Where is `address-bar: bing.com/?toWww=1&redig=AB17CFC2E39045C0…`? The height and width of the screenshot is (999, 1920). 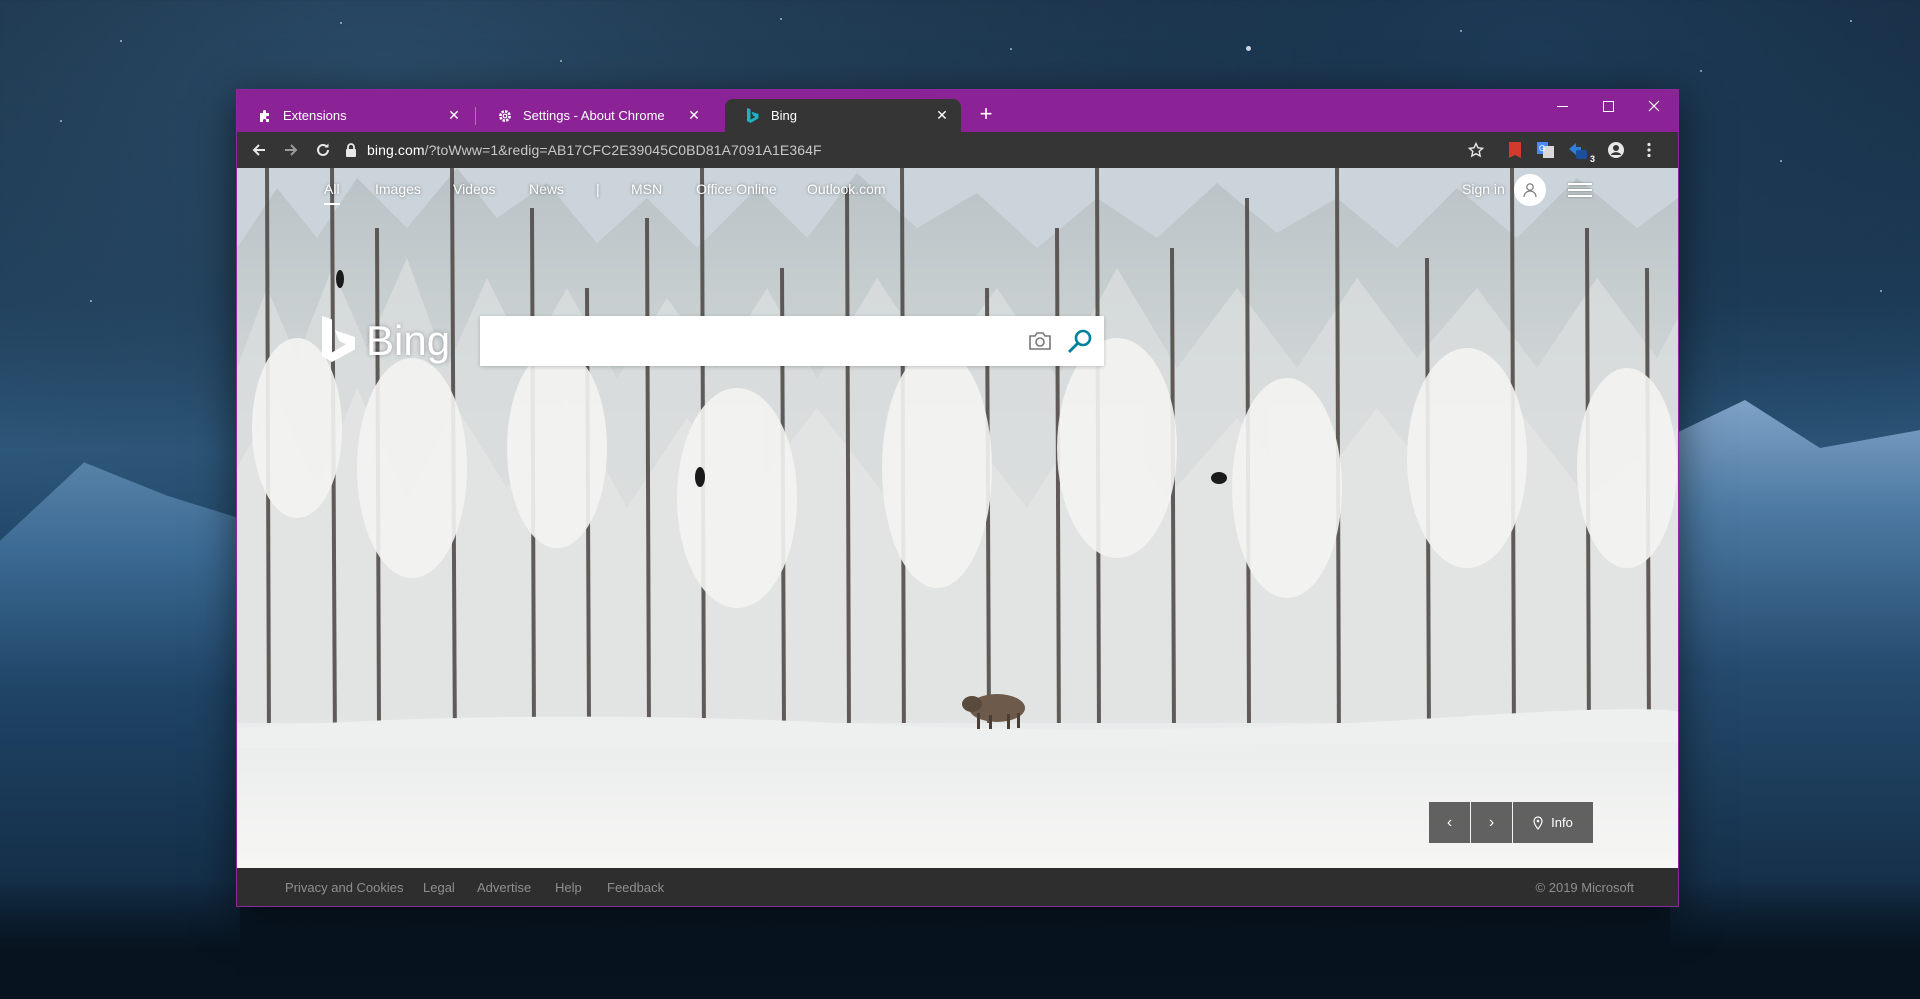 address-bar: bing.com/?toWww=1&redig=AB17CFC2E39045C0… is located at coordinates (990, 150).